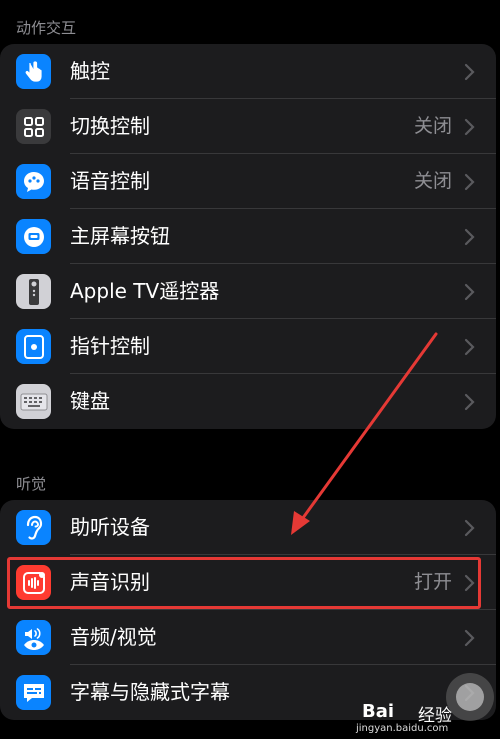  Describe the element at coordinates (113, 637) in the screenshot. I see `row-label: 音频/视觉` at that location.